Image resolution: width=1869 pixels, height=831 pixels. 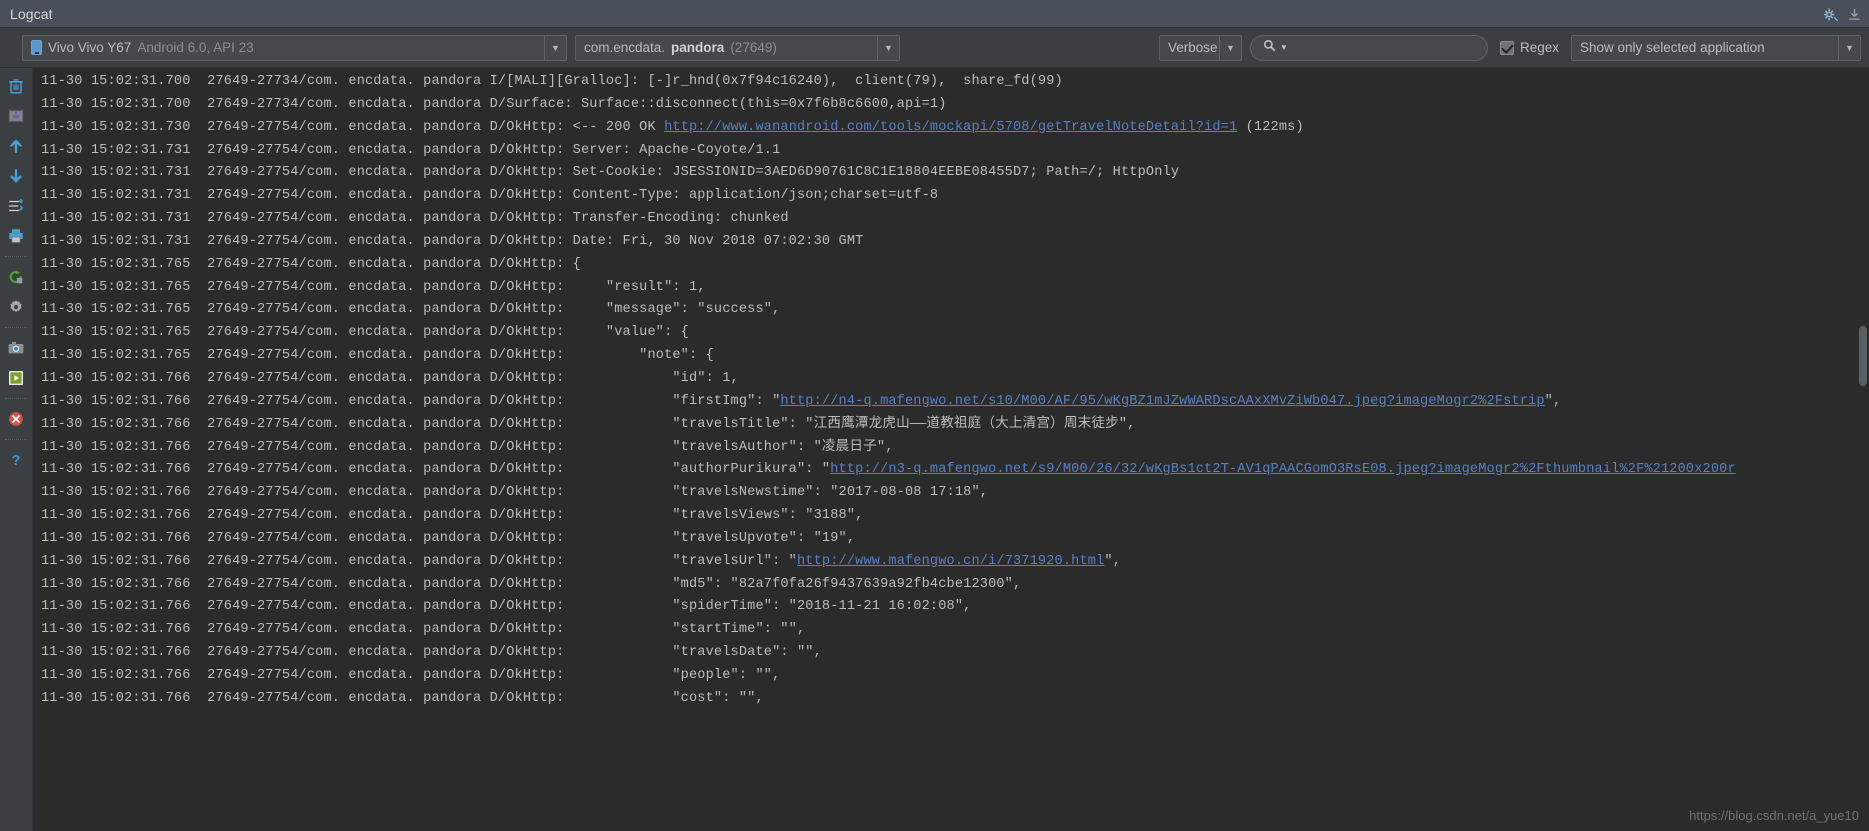 I want to click on search-input, so click(x=1383, y=47).